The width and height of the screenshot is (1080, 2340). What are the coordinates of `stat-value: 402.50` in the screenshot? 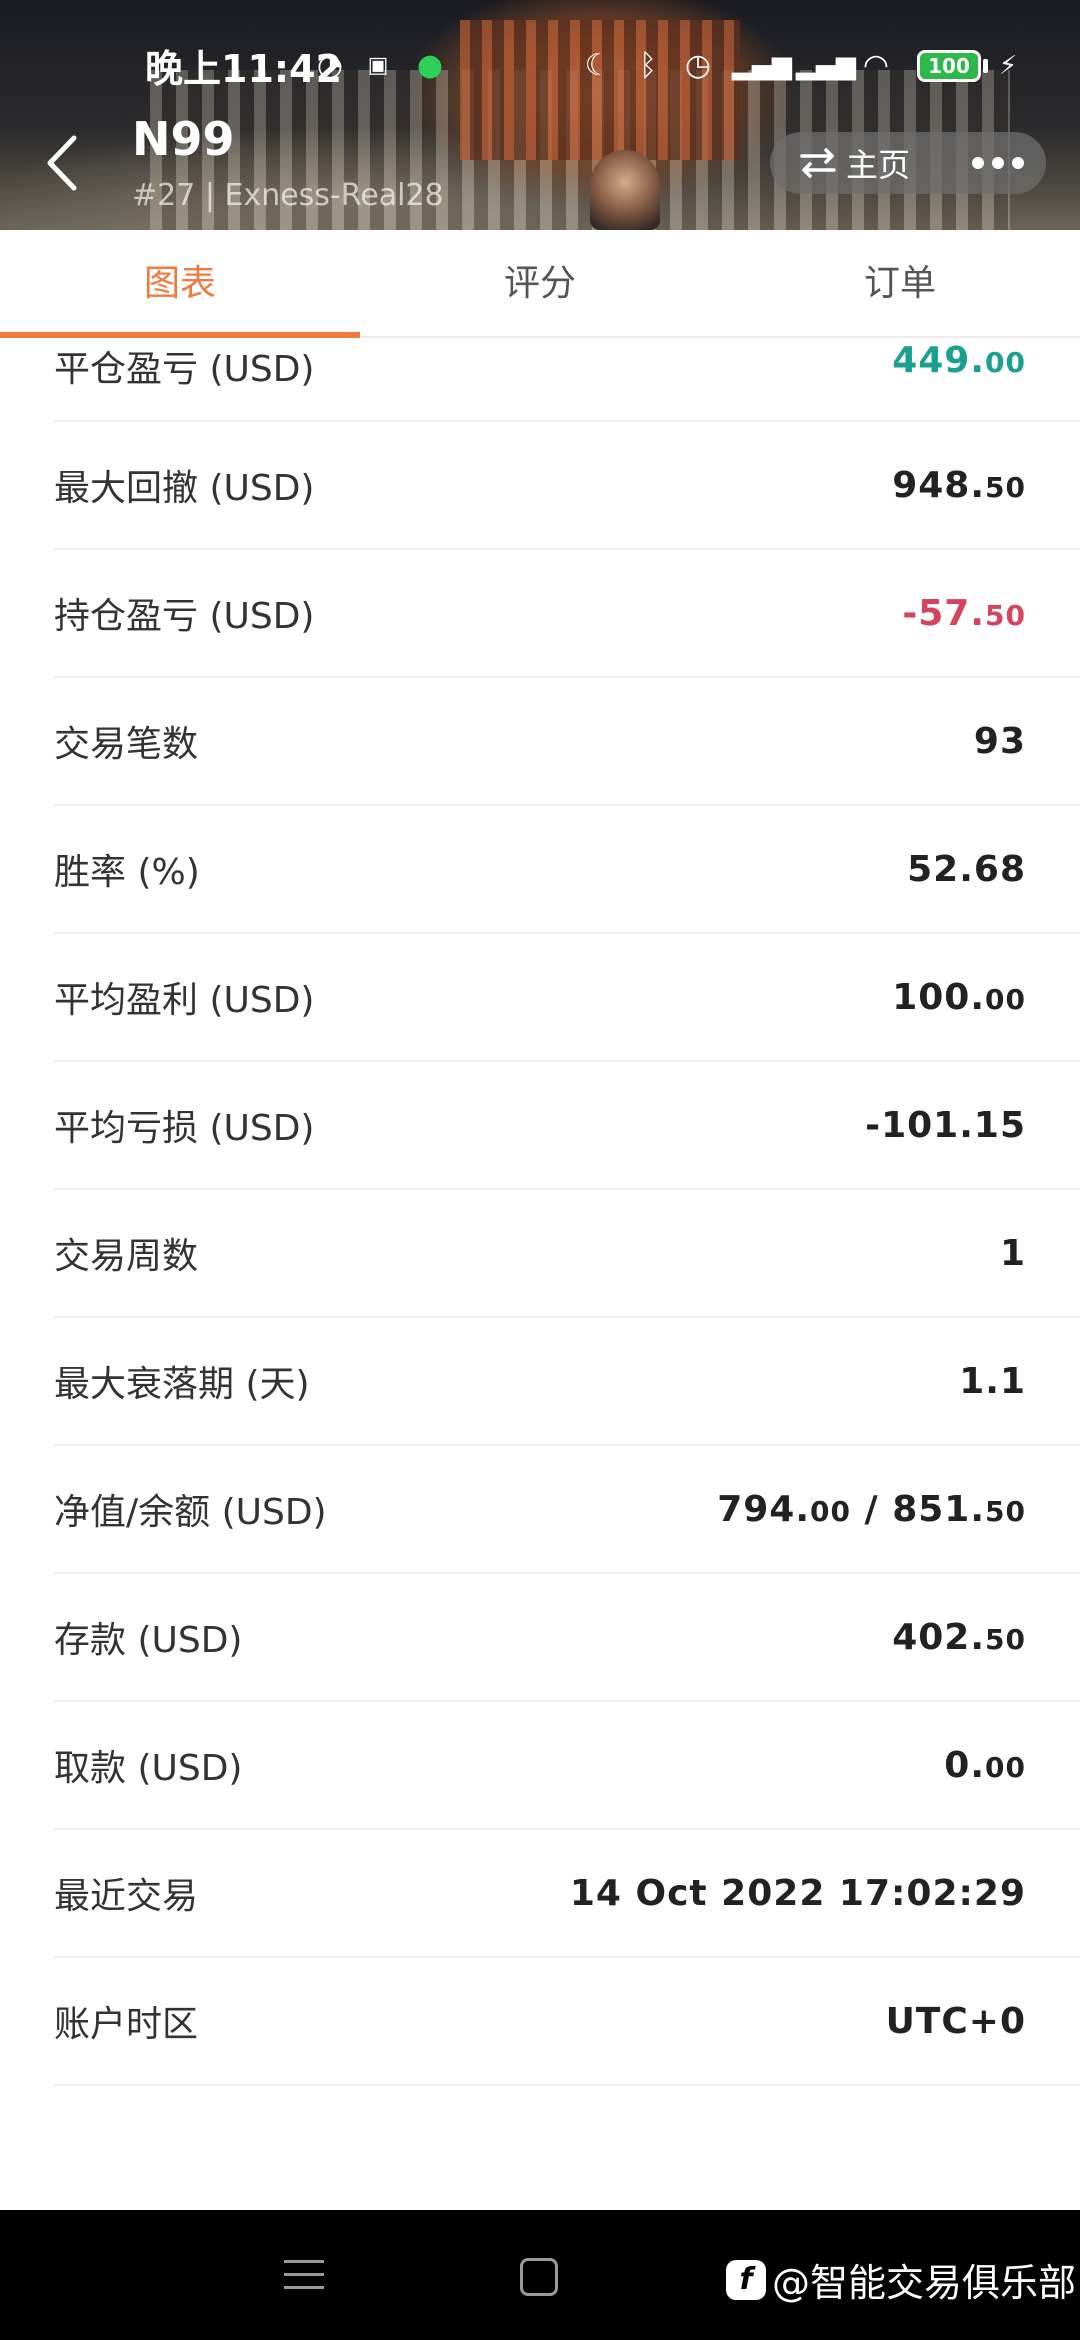 It's located at (959, 1637).